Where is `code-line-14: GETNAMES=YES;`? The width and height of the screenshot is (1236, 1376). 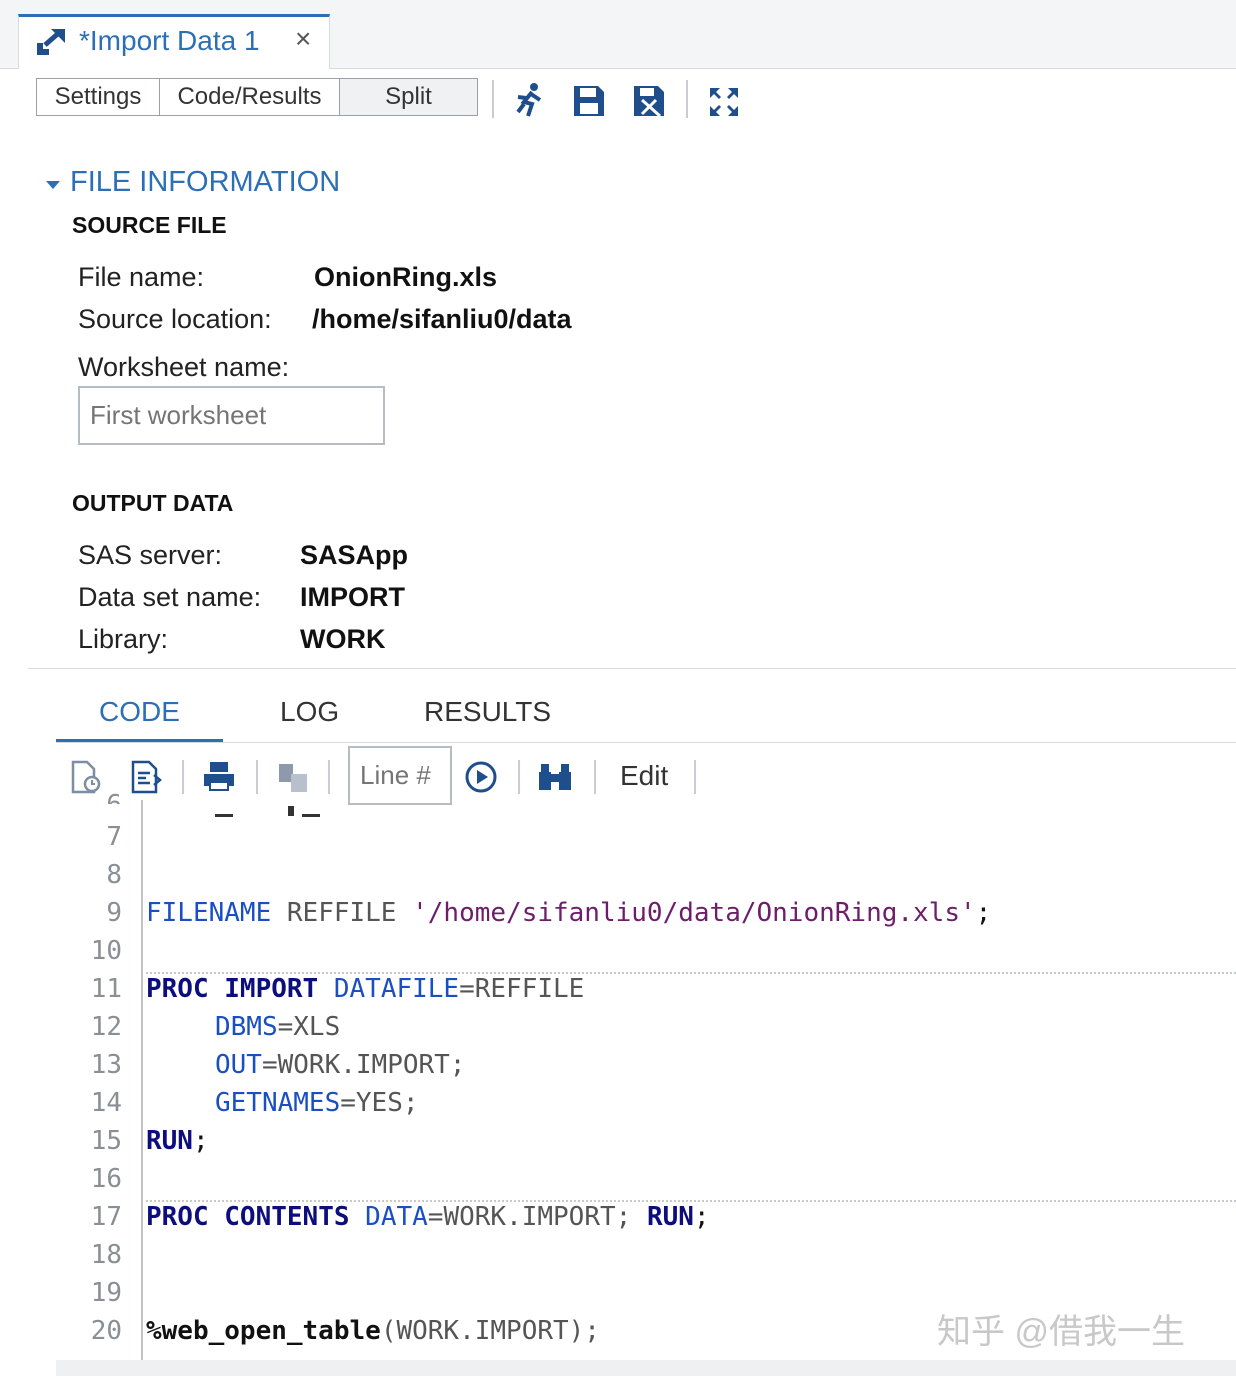 code-line-14: GETNAMES=YES; is located at coordinates (317, 1103).